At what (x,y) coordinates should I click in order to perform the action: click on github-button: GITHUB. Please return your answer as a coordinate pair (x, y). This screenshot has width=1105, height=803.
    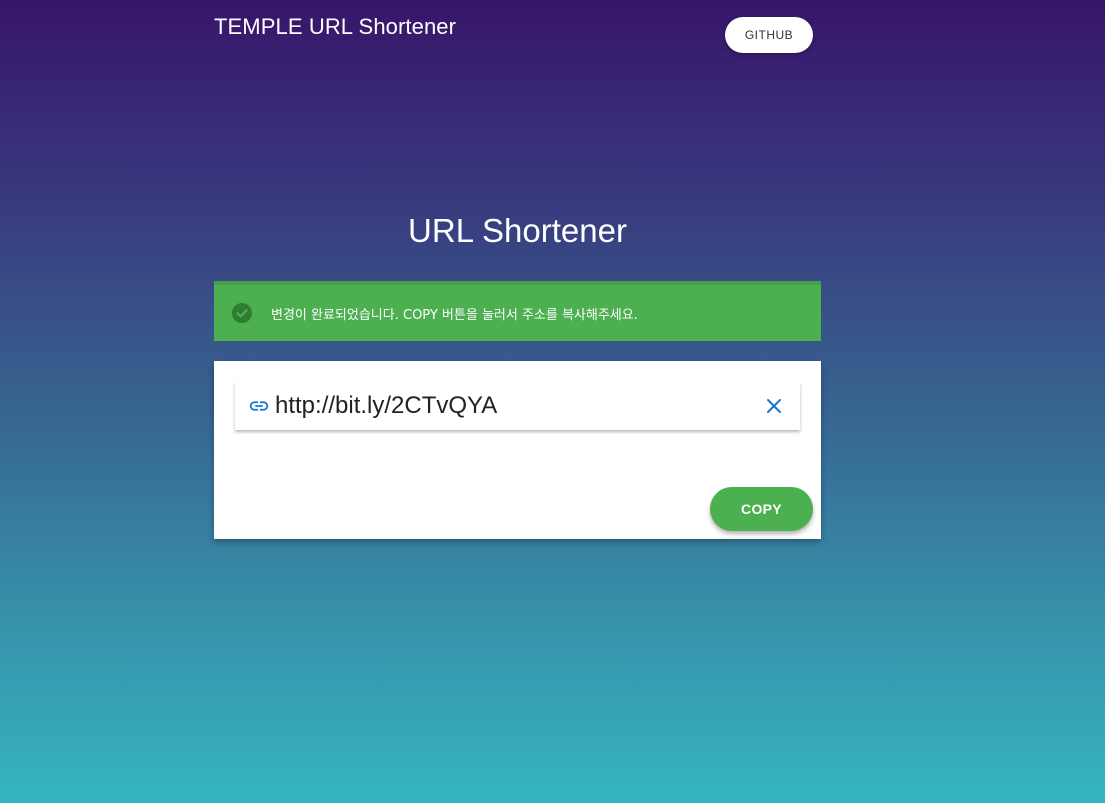
    Looking at the image, I should click on (769, 35).